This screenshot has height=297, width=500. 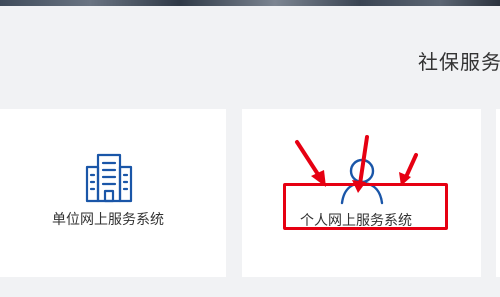 I want to click on next-card-partial, so click(x=498, y=193).